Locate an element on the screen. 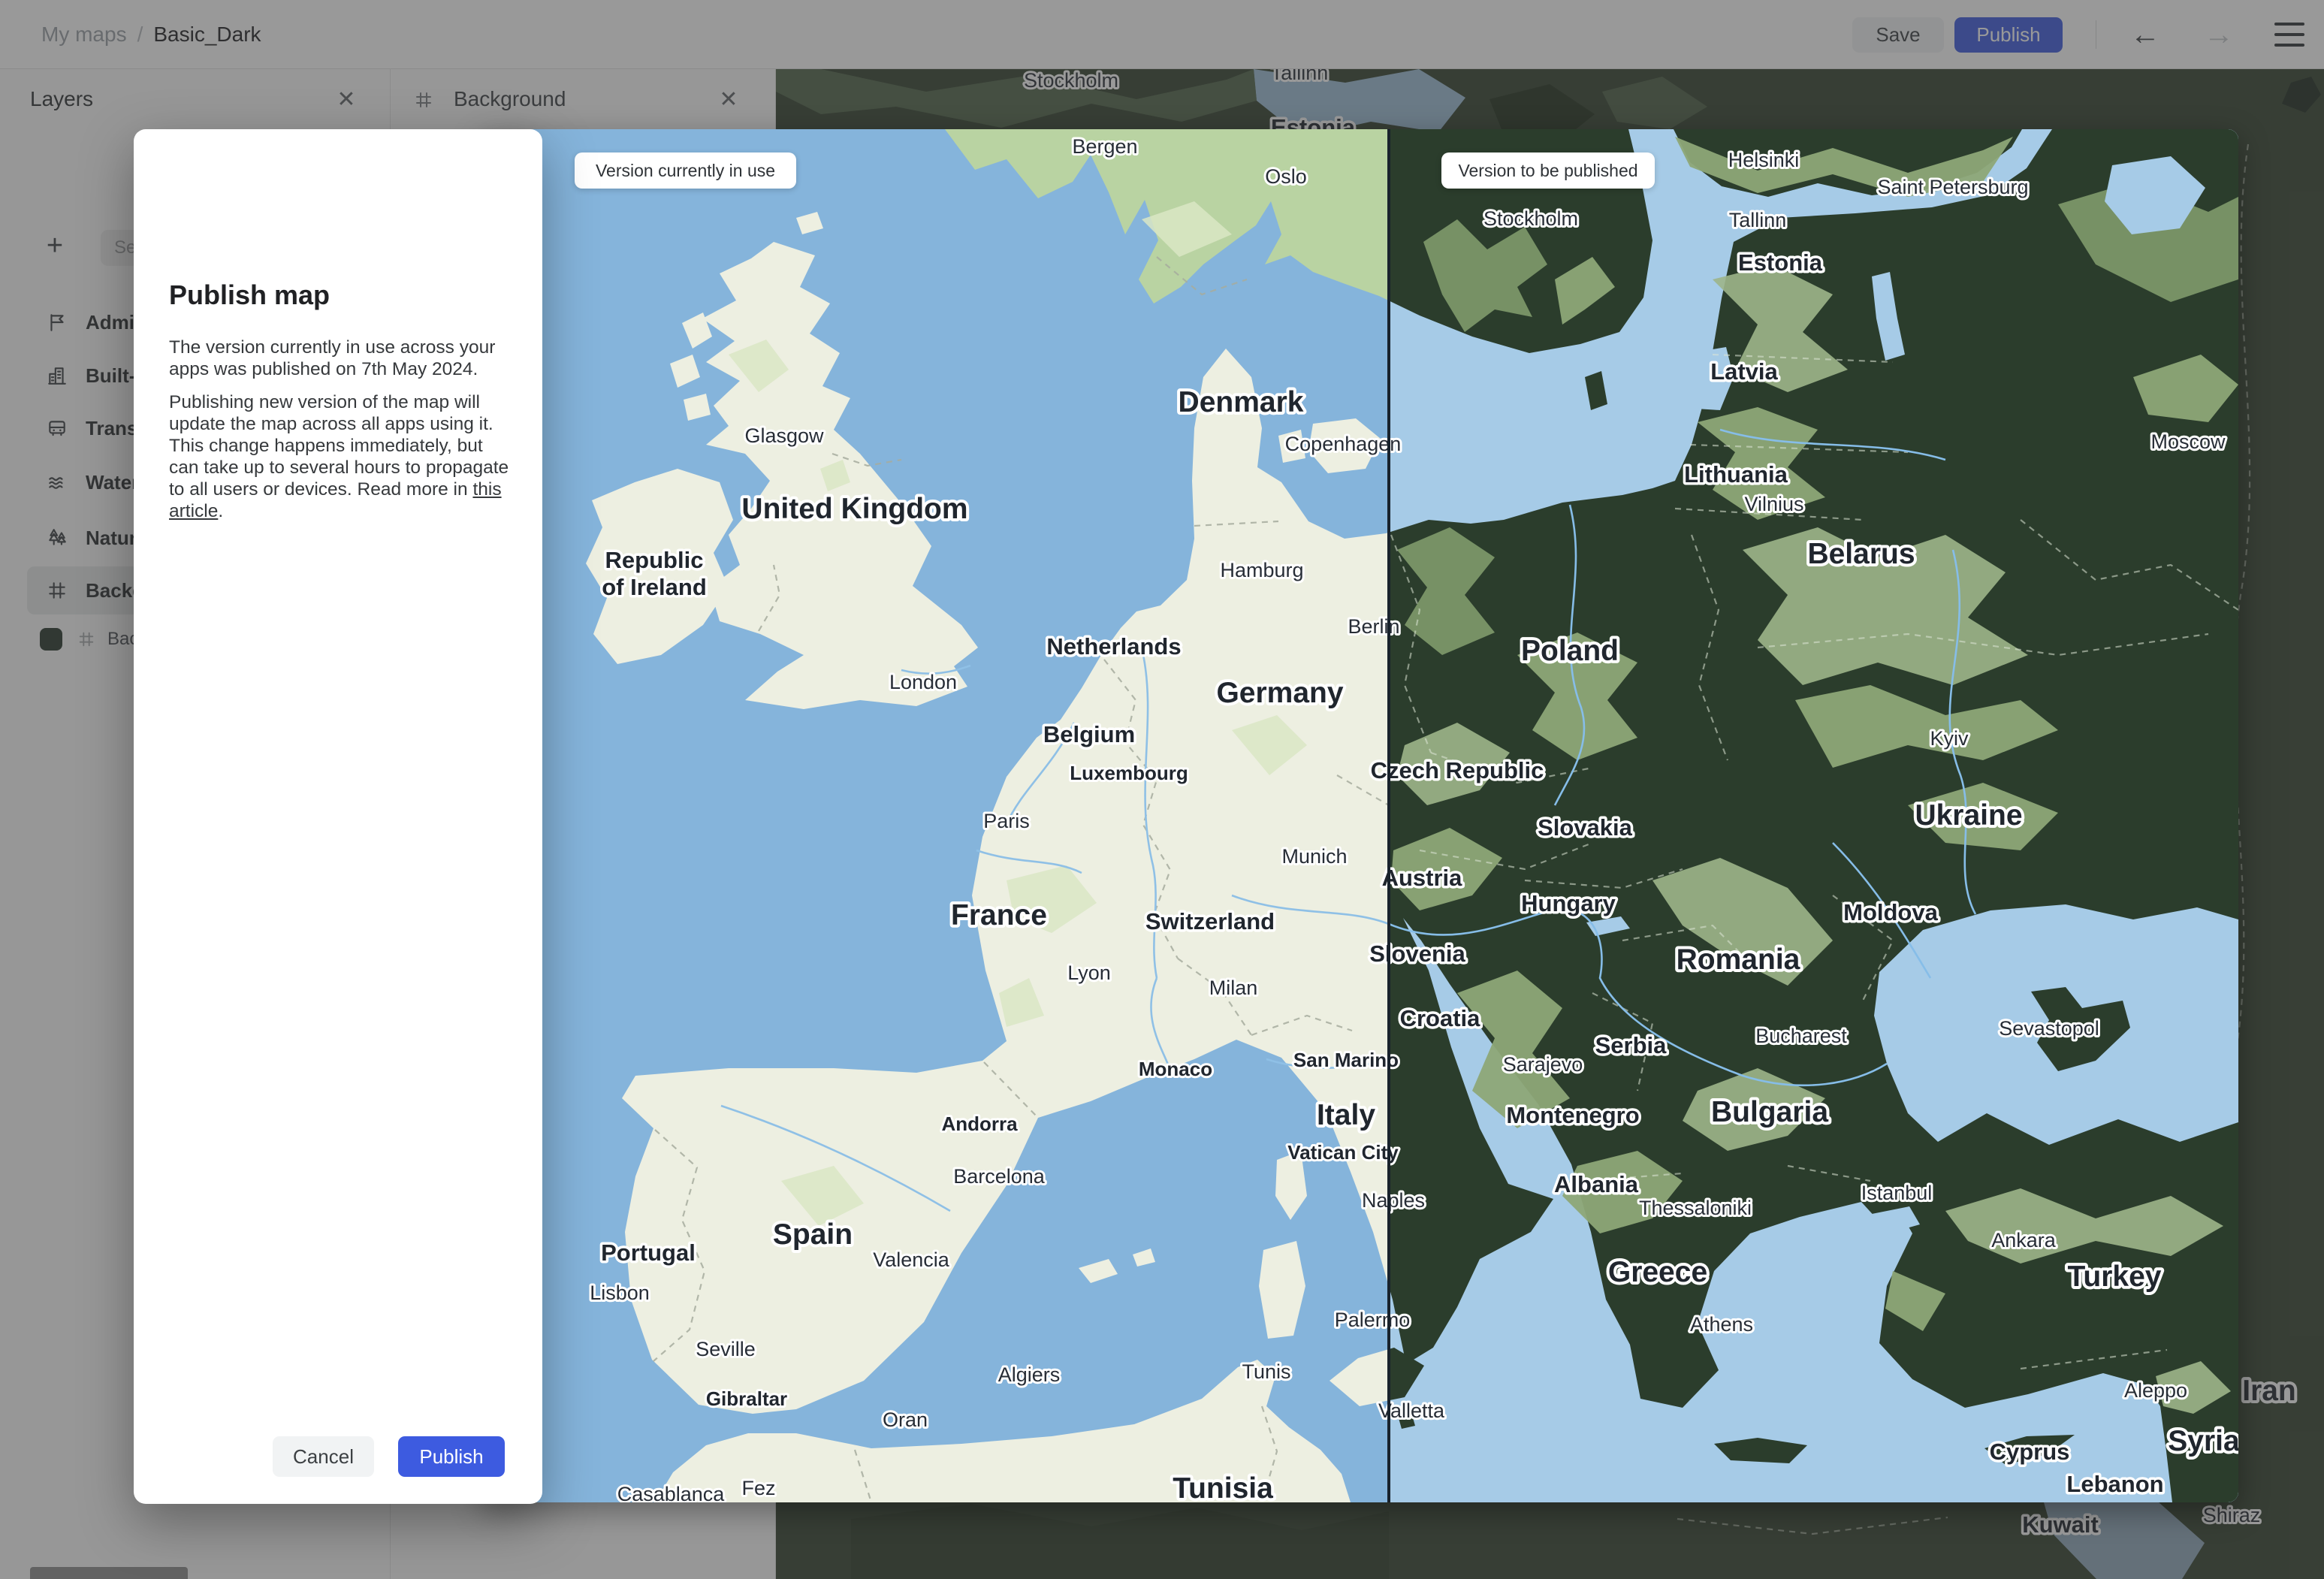  map-label: Algiers is located at coordinates (1029, 1375).